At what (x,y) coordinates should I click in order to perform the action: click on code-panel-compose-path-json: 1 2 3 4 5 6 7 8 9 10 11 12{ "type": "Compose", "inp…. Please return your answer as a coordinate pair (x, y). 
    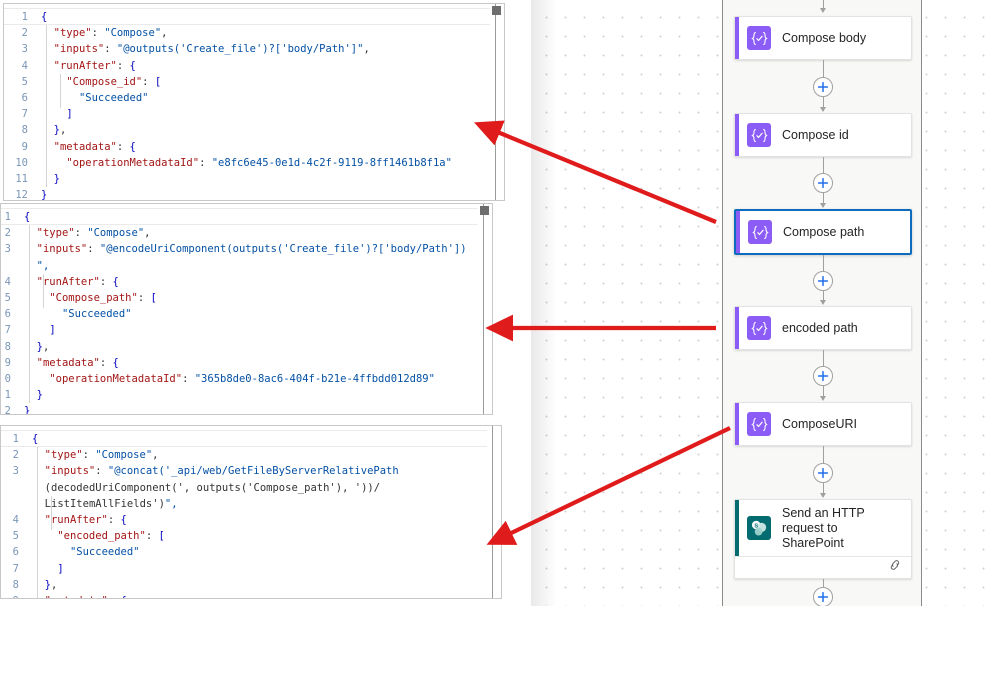
    Looking at the image, I should click on (254, 102).